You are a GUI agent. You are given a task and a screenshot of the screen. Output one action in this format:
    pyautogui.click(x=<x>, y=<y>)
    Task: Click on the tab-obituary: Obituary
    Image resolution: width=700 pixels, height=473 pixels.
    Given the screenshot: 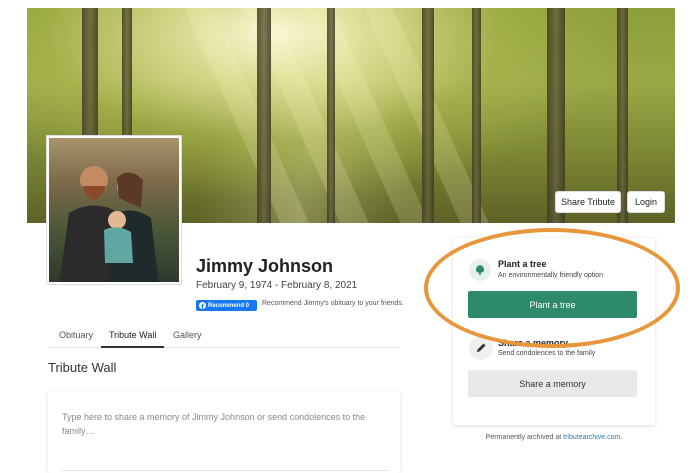 What is the action you would take?
    pyautogui.click(x=76, y=335)
    